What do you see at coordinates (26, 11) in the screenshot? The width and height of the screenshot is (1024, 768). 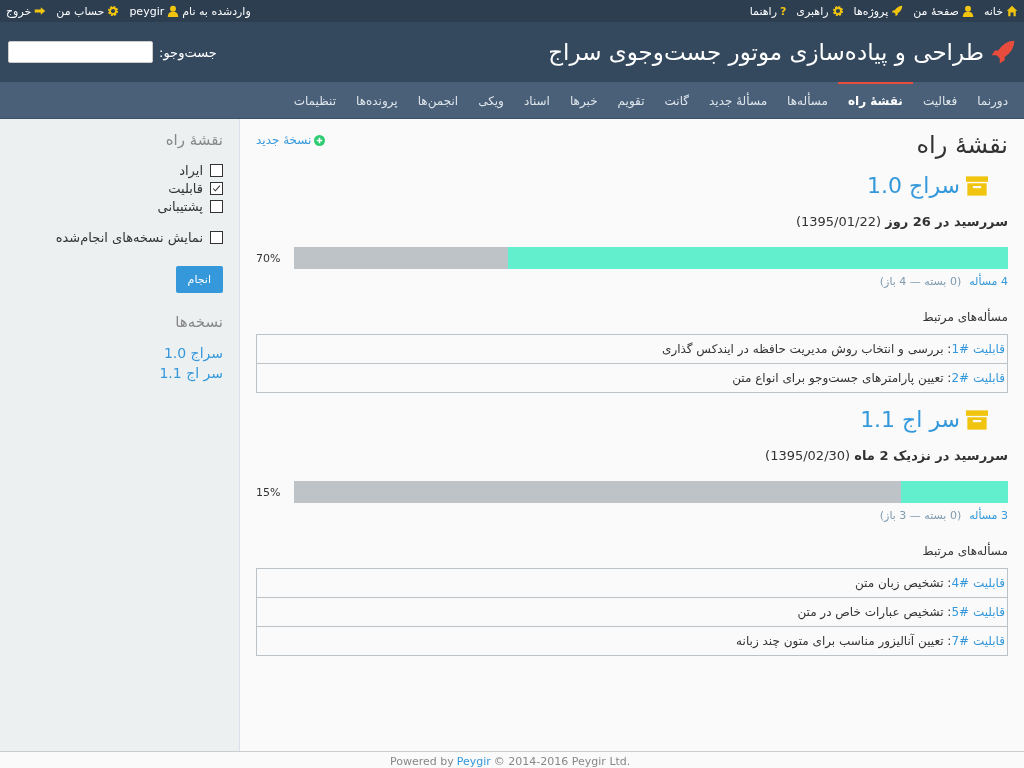 I see `account-link: خروج` at bounding box center [26, 11].